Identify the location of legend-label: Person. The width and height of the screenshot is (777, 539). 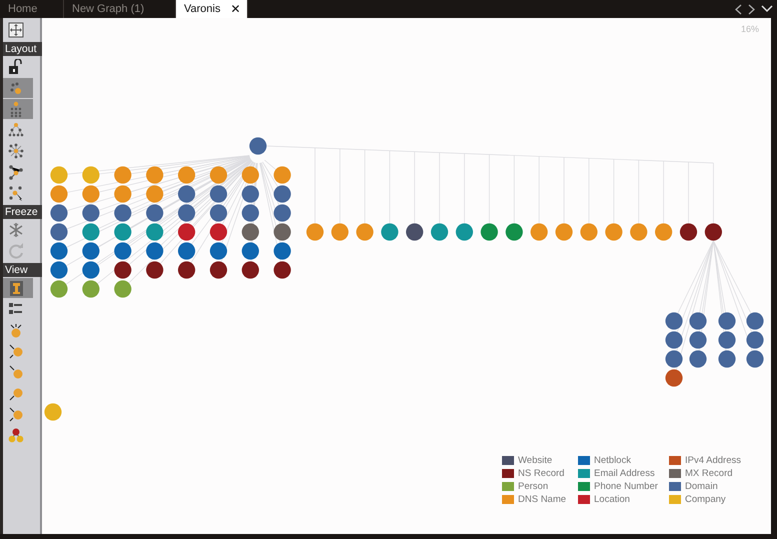
(533, 486).